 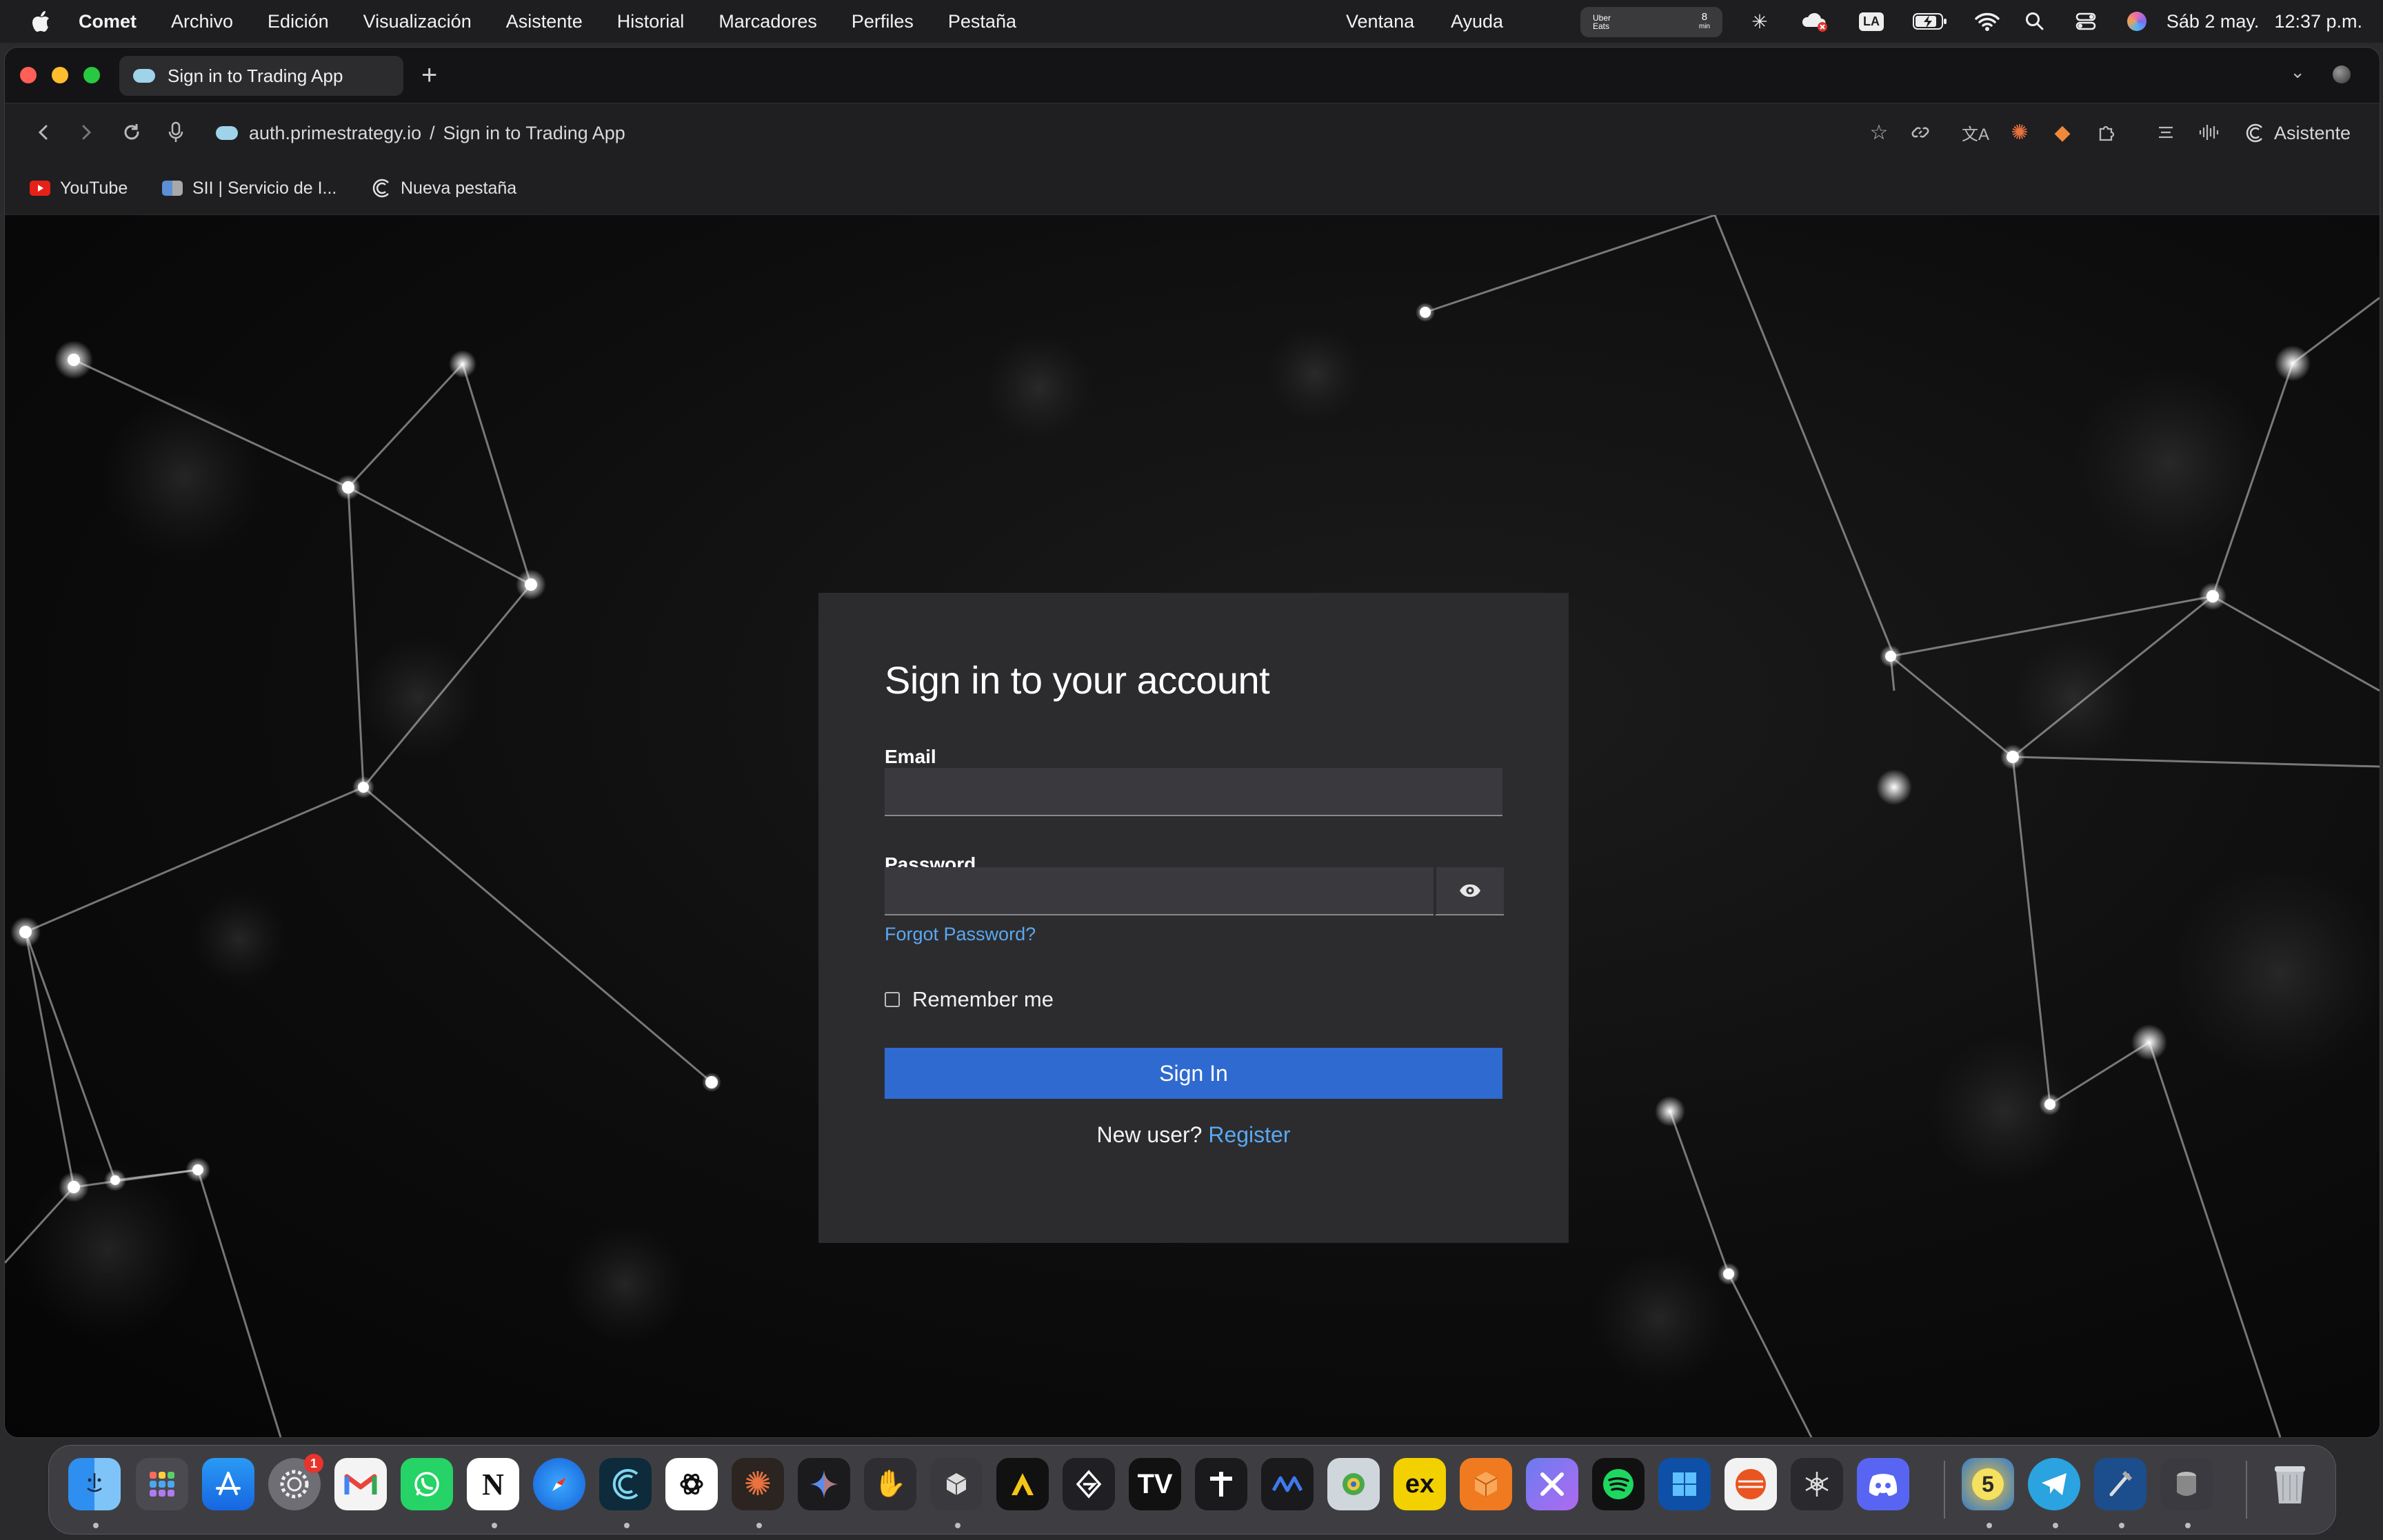 What do you see at coordinates (2264, 22) in the screenshot?
I see `menubar-clock: Sáb 2 may. 12:37 p.m.` at bounding box center [2264, 22].